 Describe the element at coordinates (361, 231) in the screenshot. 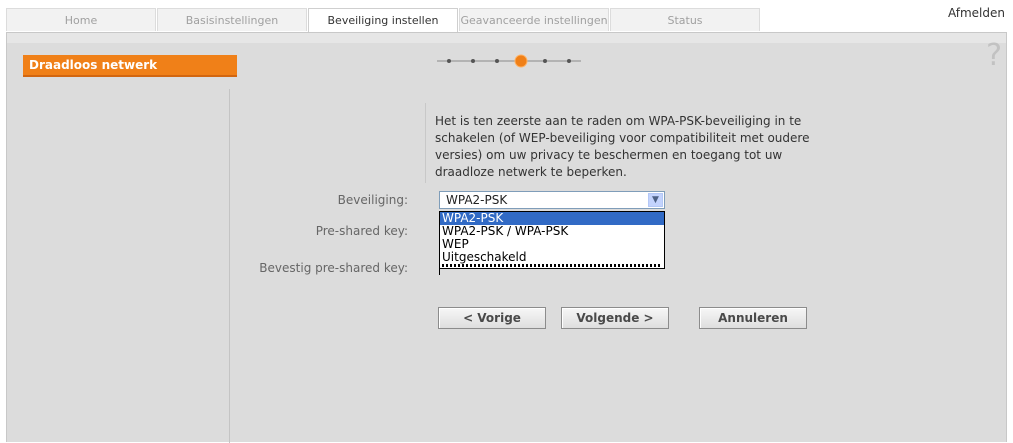

I see `psk-label: Pre-shared key:` at that location.